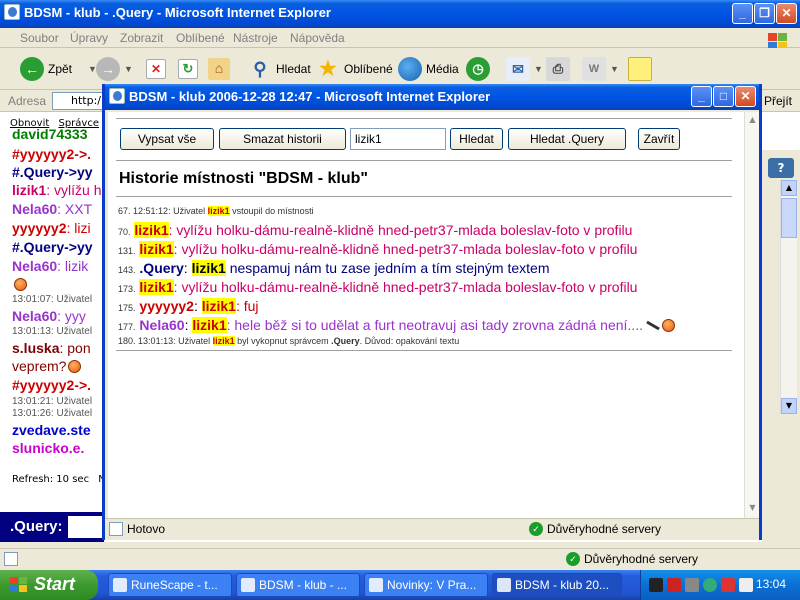  Describe the element at coordinates (701, 96) in the screenshot. I see `popup-minimize-button: _` at that location.